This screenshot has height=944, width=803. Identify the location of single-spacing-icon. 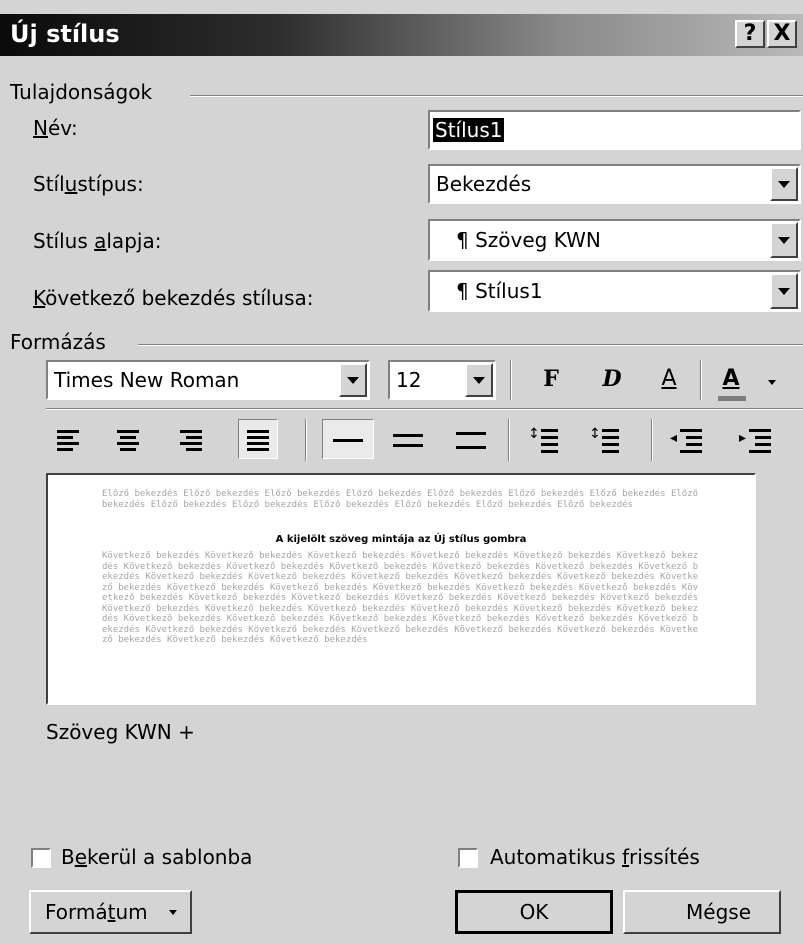
(348, 439).